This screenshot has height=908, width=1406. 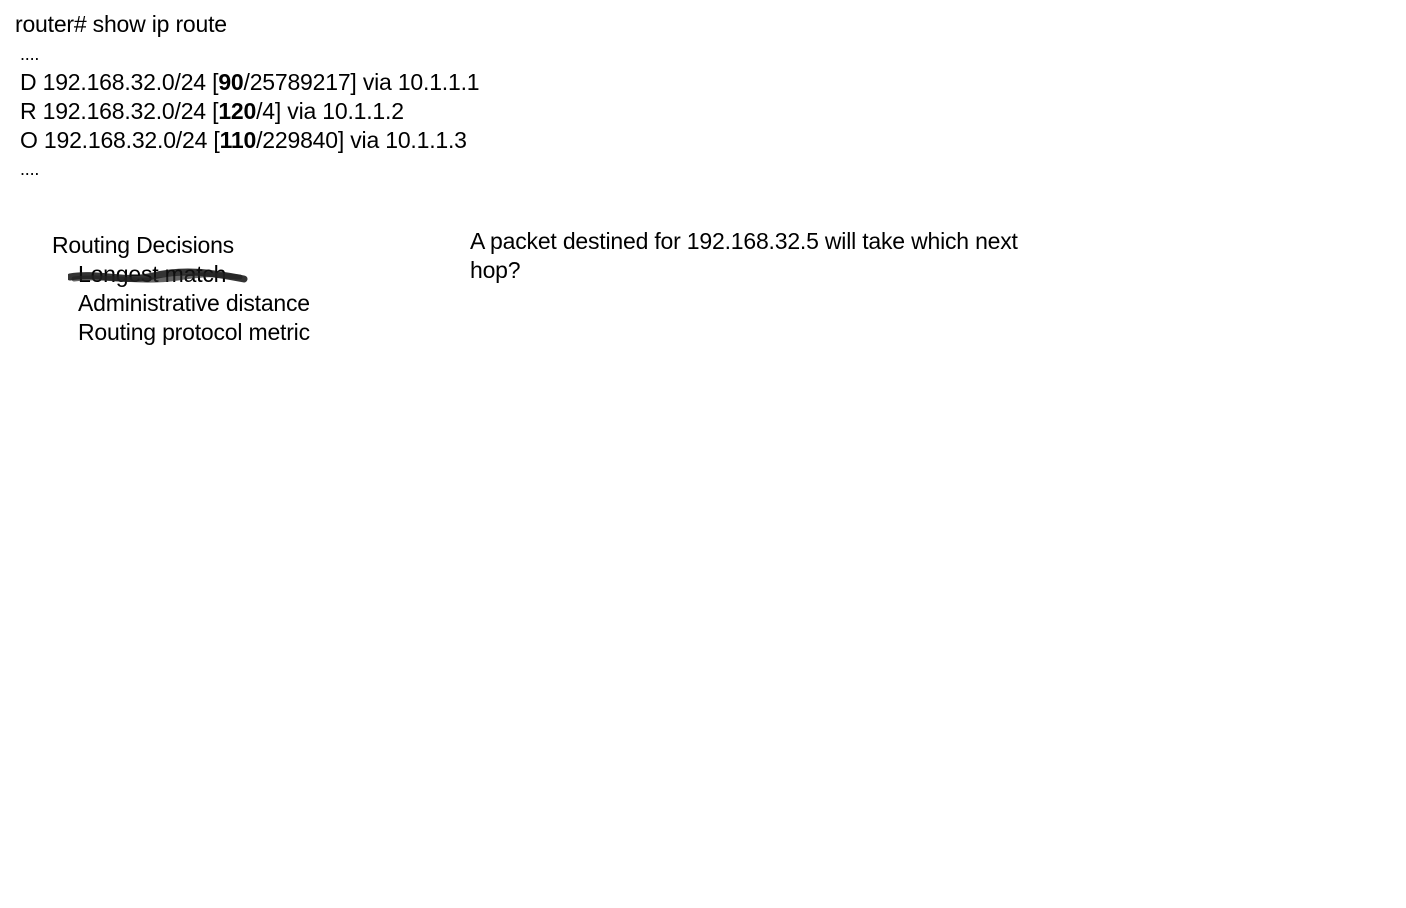 What do you see at coordinates (300, 82) in the screenshot?
I see `route-metric: /25789217]` at bounding box center [300, 82].